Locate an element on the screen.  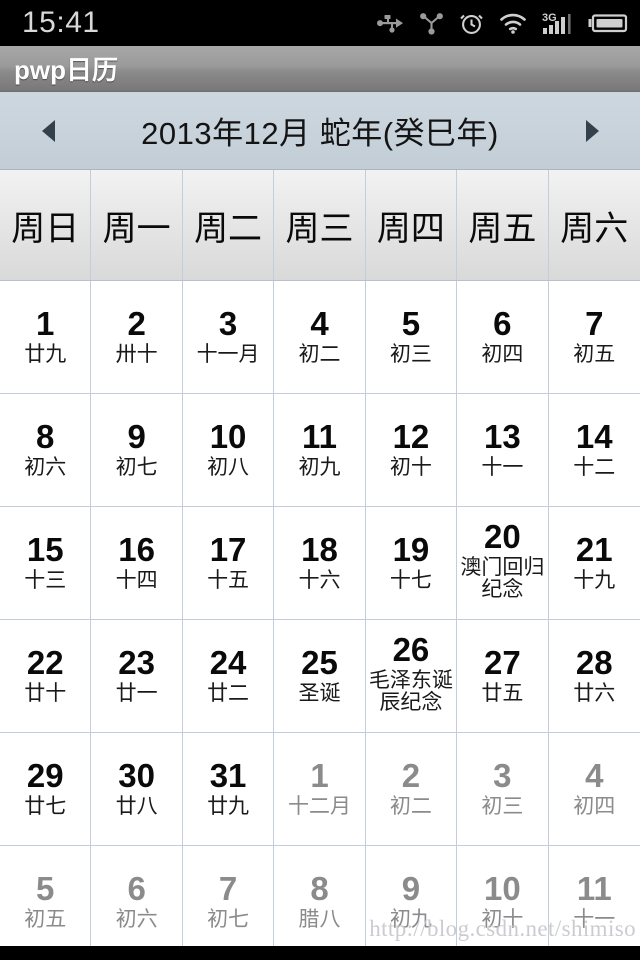
day-lunar-label: 廿七 is located at coordinates (45, 806).